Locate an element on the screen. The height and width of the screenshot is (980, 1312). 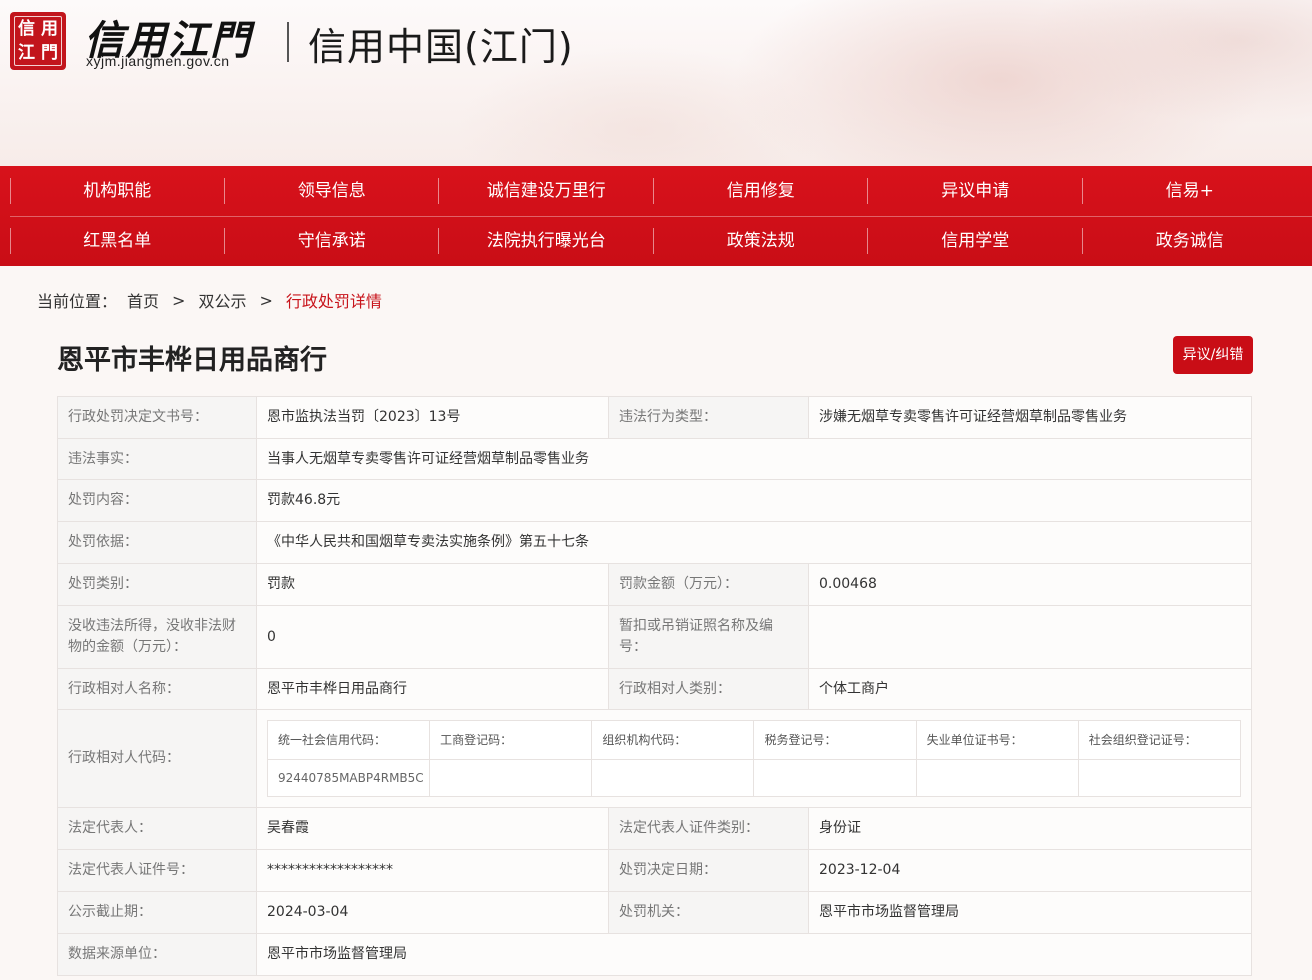
nav-row-1: 机构职能 领导信息 诚信建设万里行 信用修复 异议申请 信易+ is located at coordinates (661, 191).